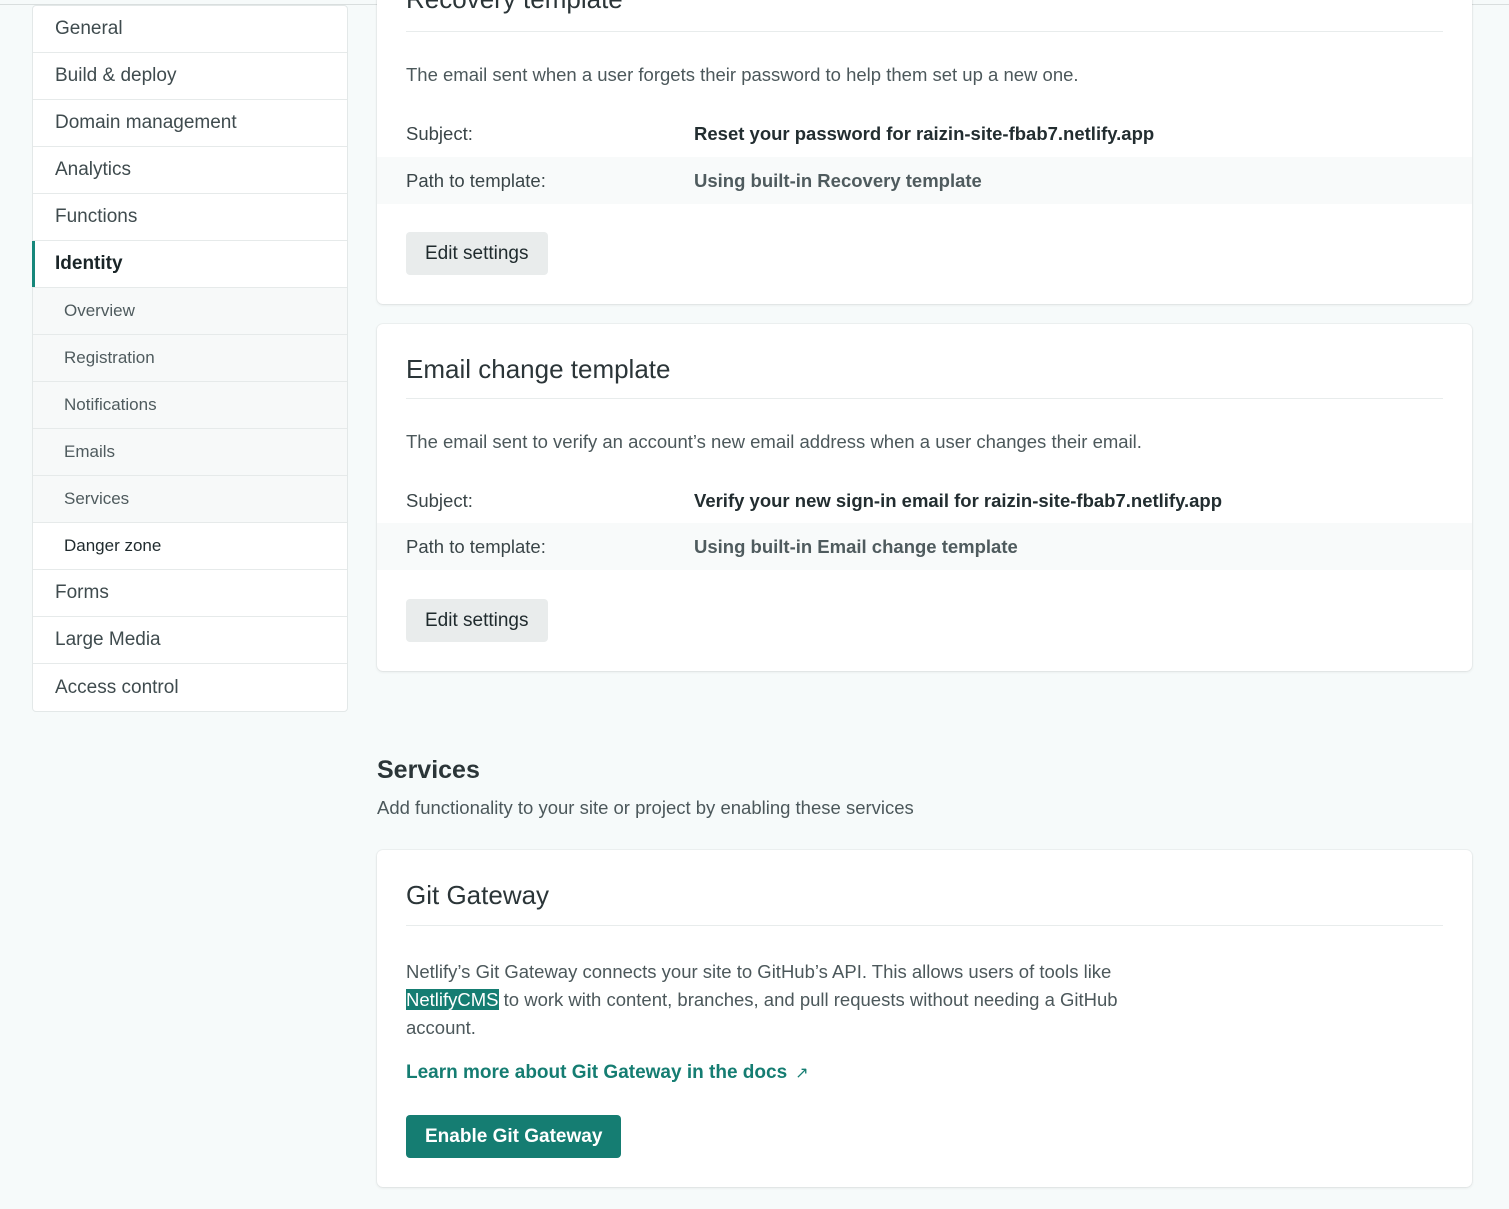 The width and height of the screenshot is (1509, 1209). I want to click on sidebar-item-label: Domain management, so click(146, 122).